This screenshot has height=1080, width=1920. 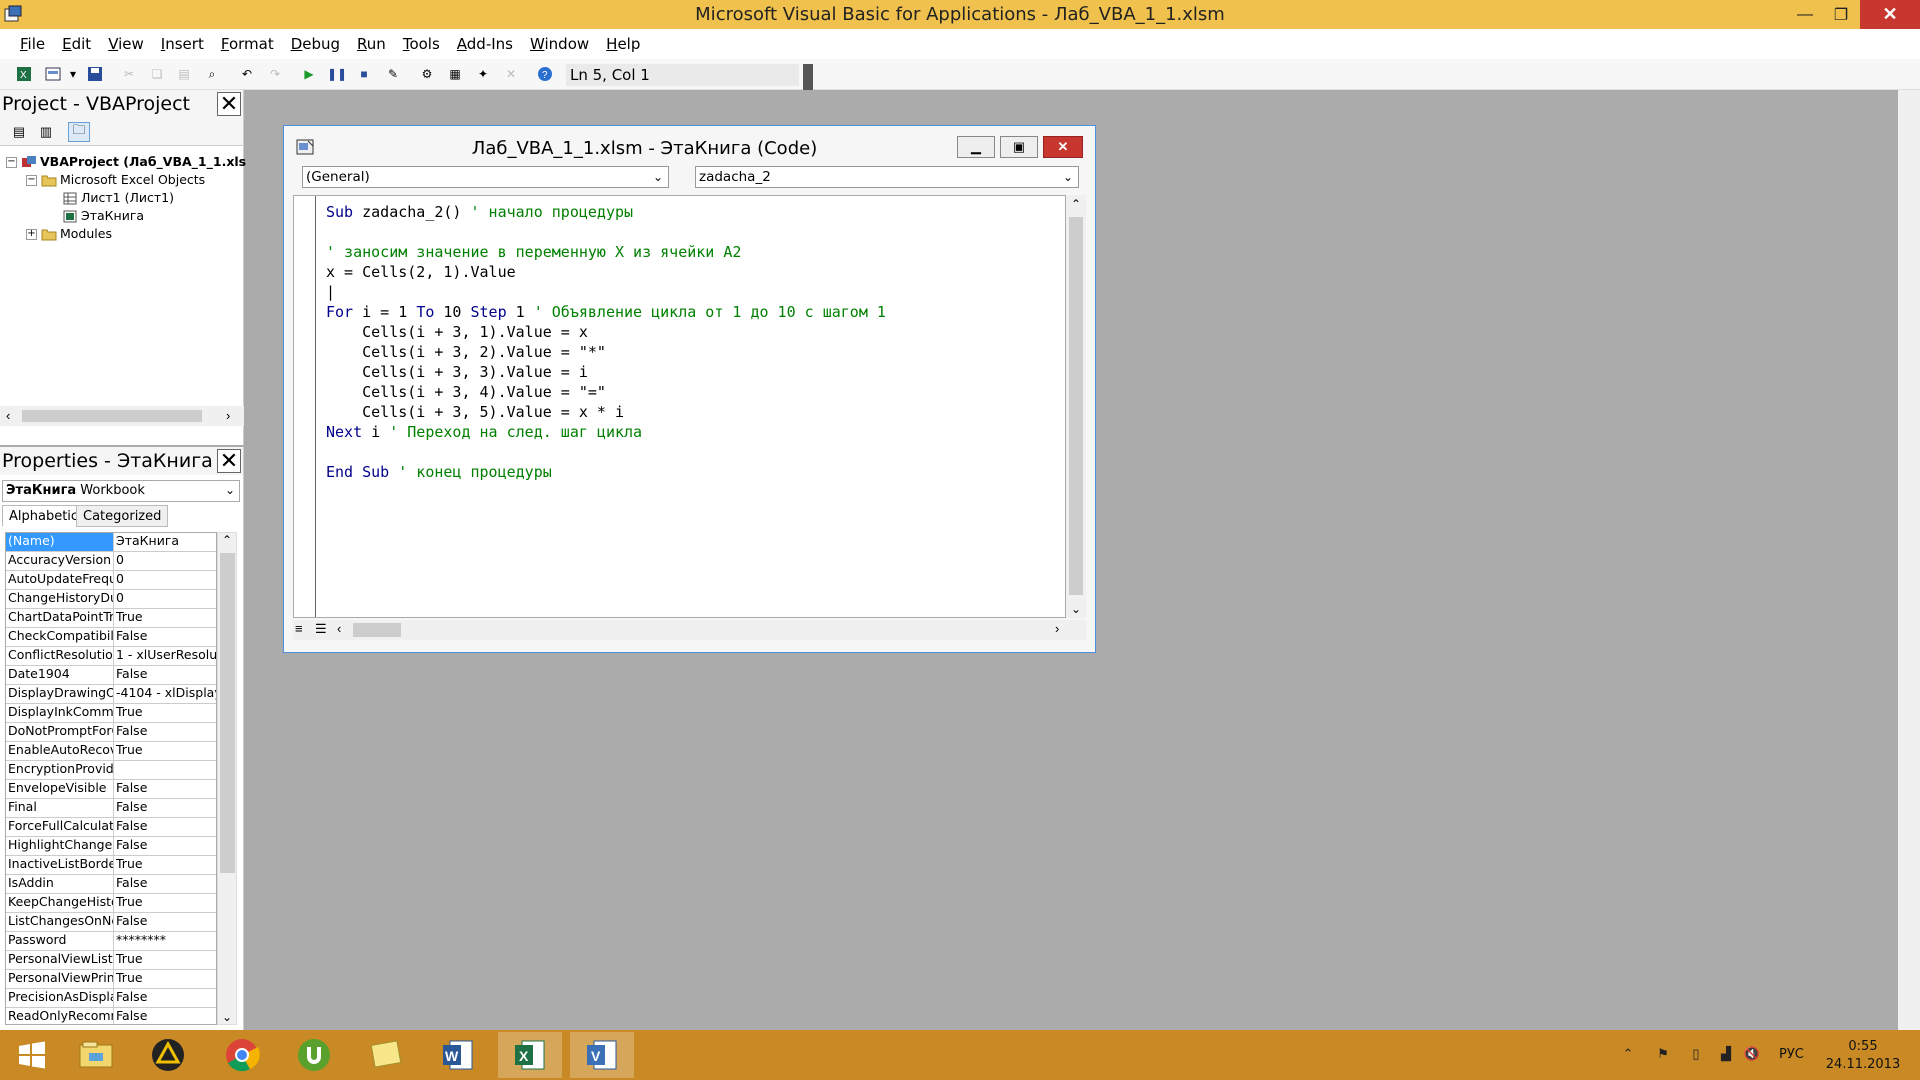 What do you see at coordinates (76, 44) in the screenshot?
I see `menu-edit: Edit` at bounding box center [76, 44].